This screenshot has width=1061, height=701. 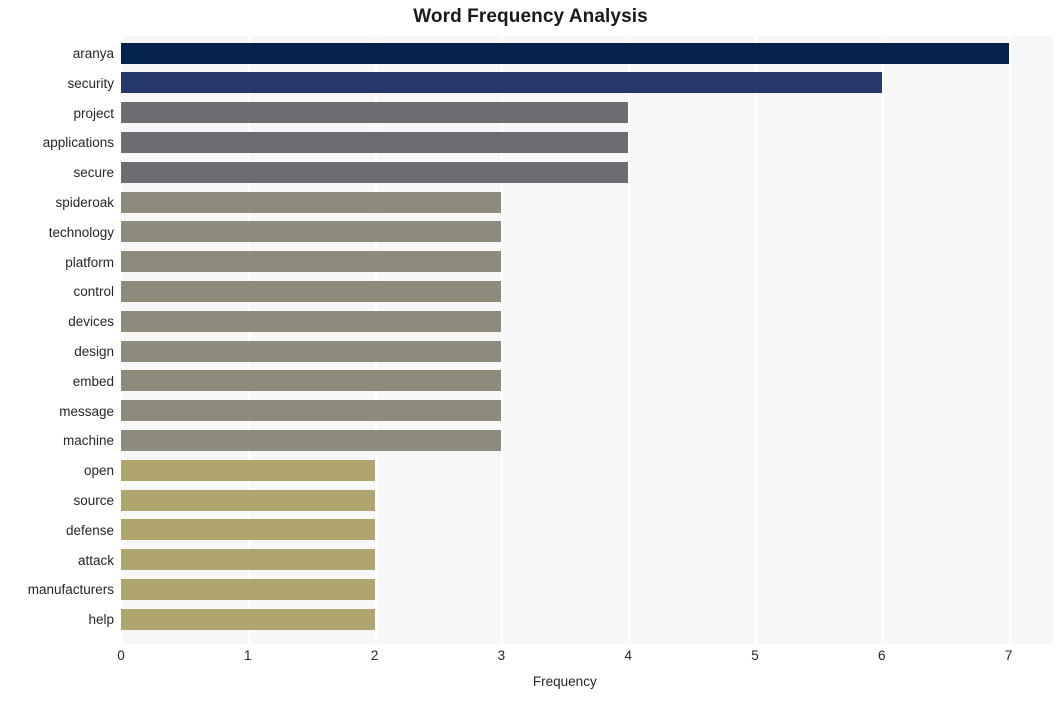 What do you see at coordinates (311, 411) in the screenshot?
I see `bar-message` at bounding box center [311, 411].